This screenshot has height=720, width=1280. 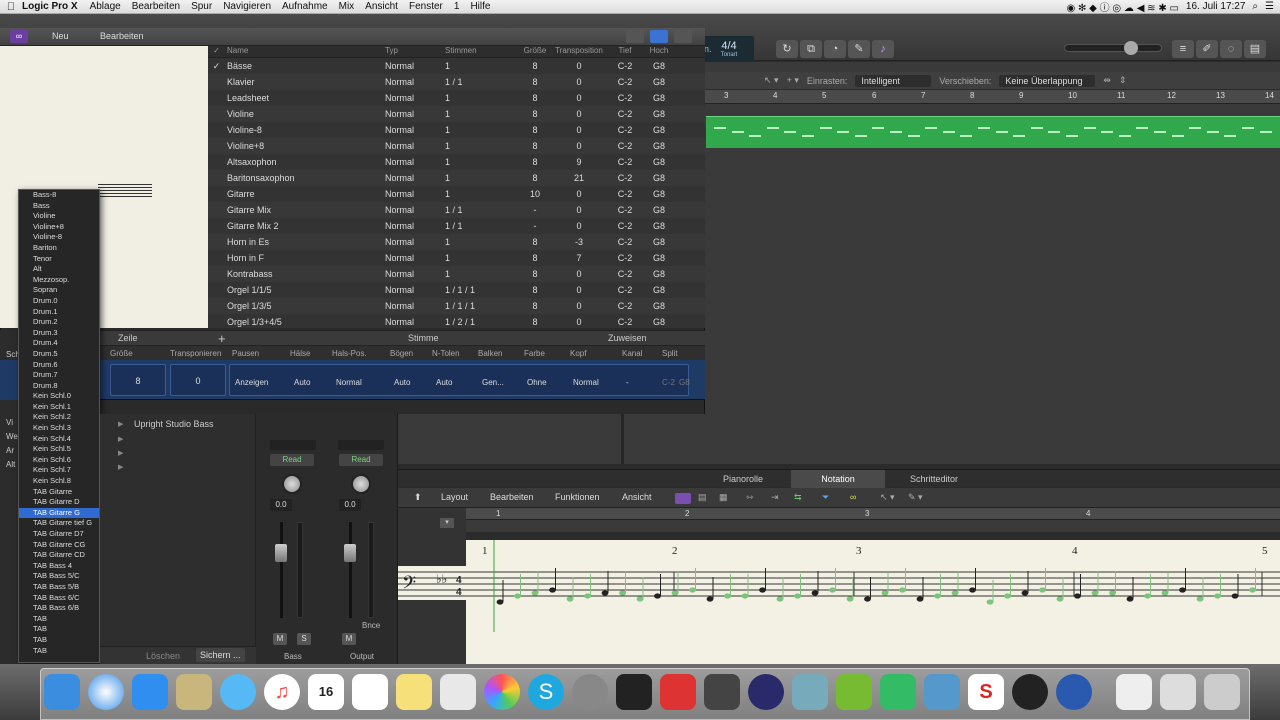 I want to click on safari-icon, so click(x=106, y=692).